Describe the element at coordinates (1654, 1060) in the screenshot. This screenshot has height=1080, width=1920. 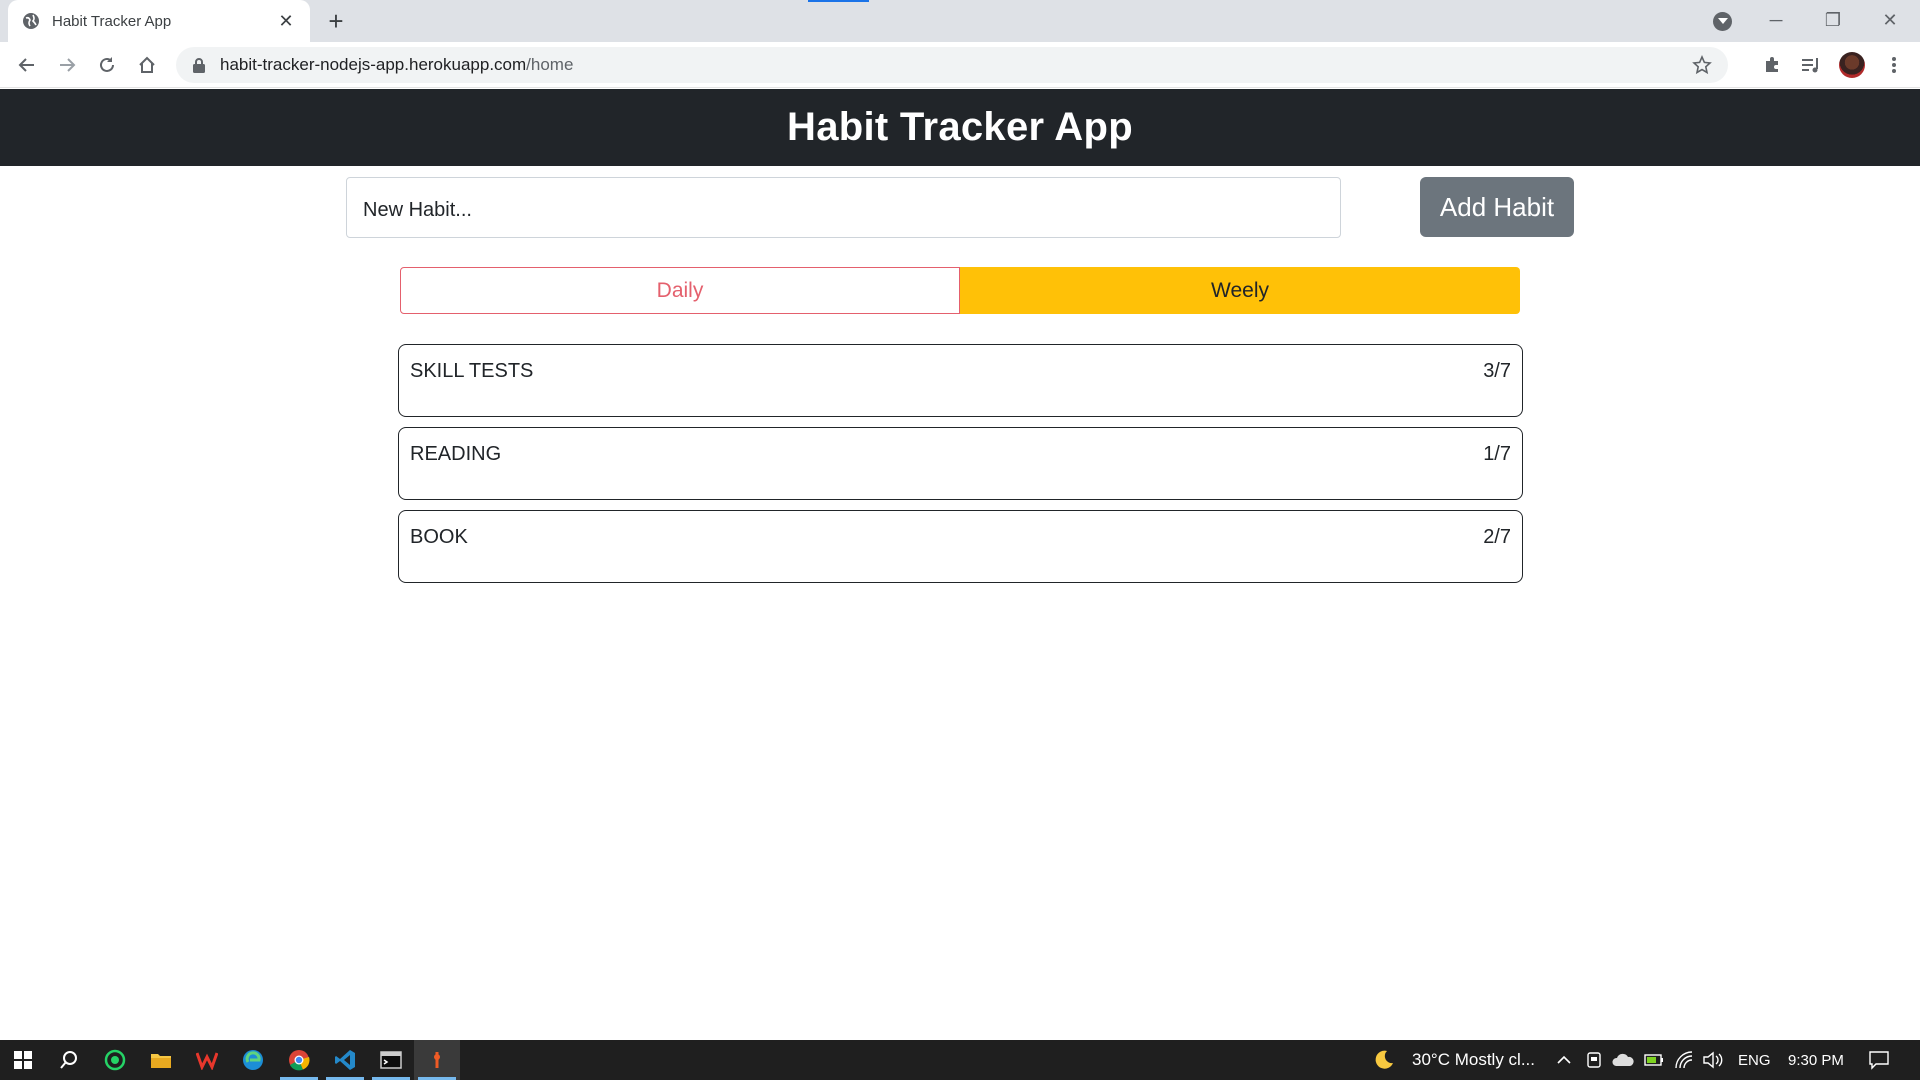
I see `battery-icon` at that location.